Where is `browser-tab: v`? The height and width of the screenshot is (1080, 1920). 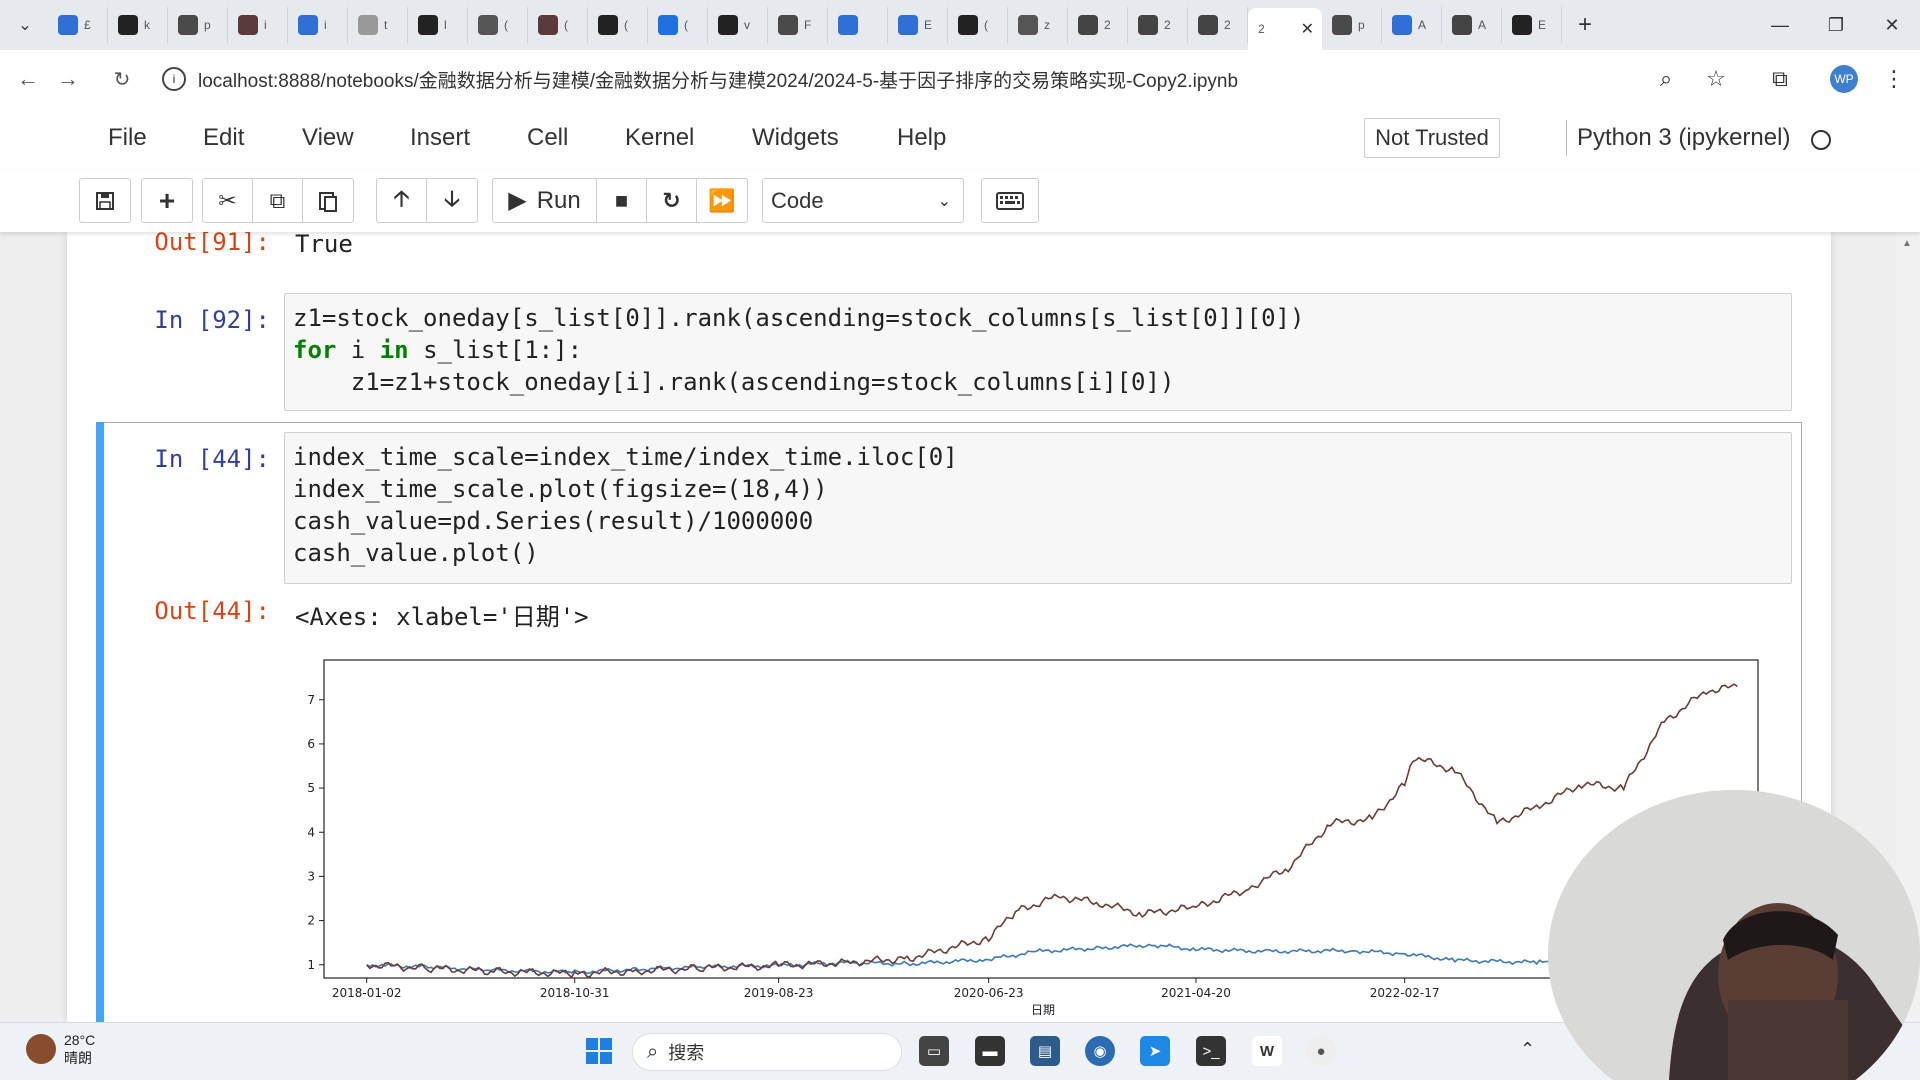
browser-tab: v is located at coordinates (738, 25).